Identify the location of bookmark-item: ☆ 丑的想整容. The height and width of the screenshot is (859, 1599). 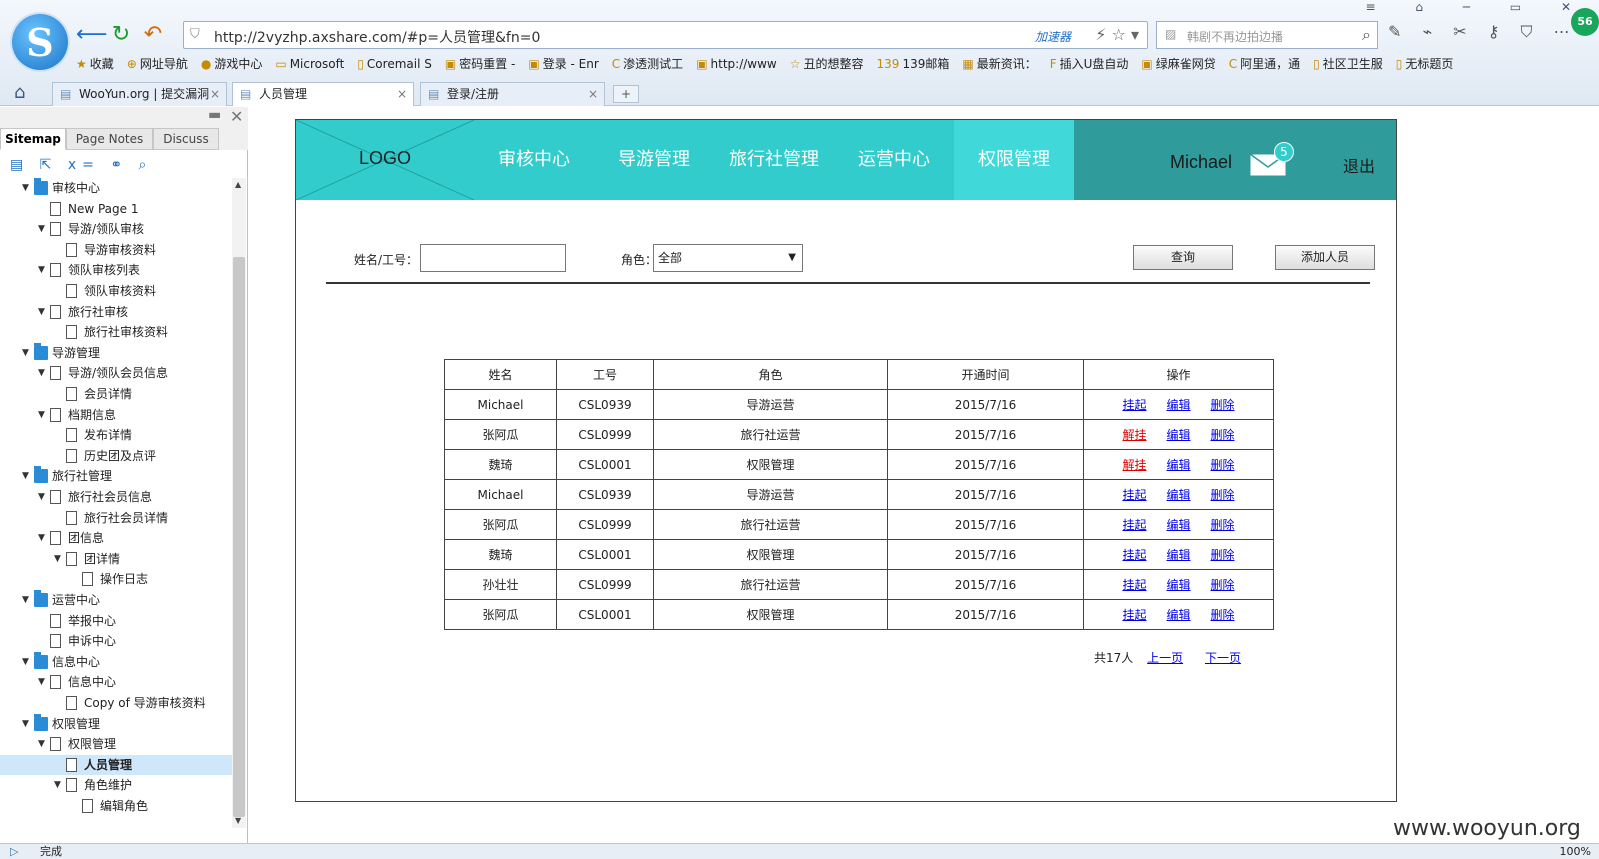
(827, 63).